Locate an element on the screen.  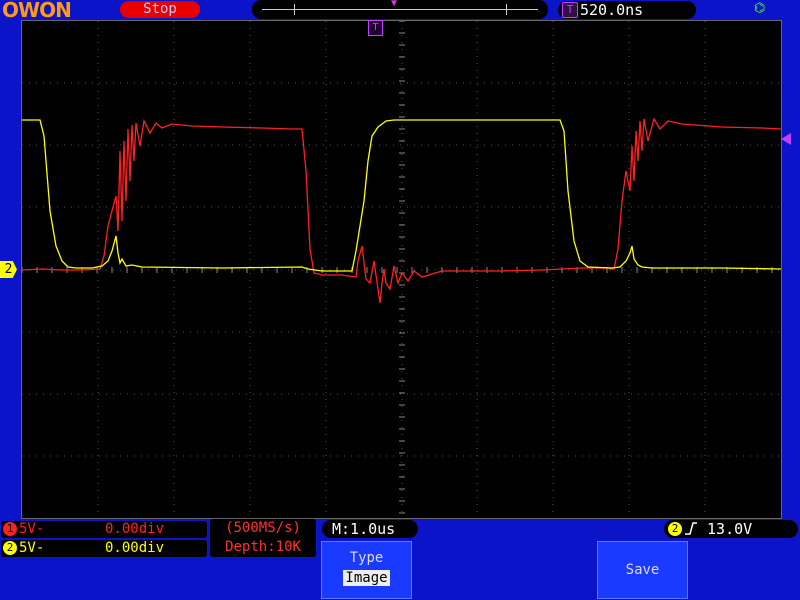
horizontal-position-bar: ▼ is located at coordinates (400, 9).